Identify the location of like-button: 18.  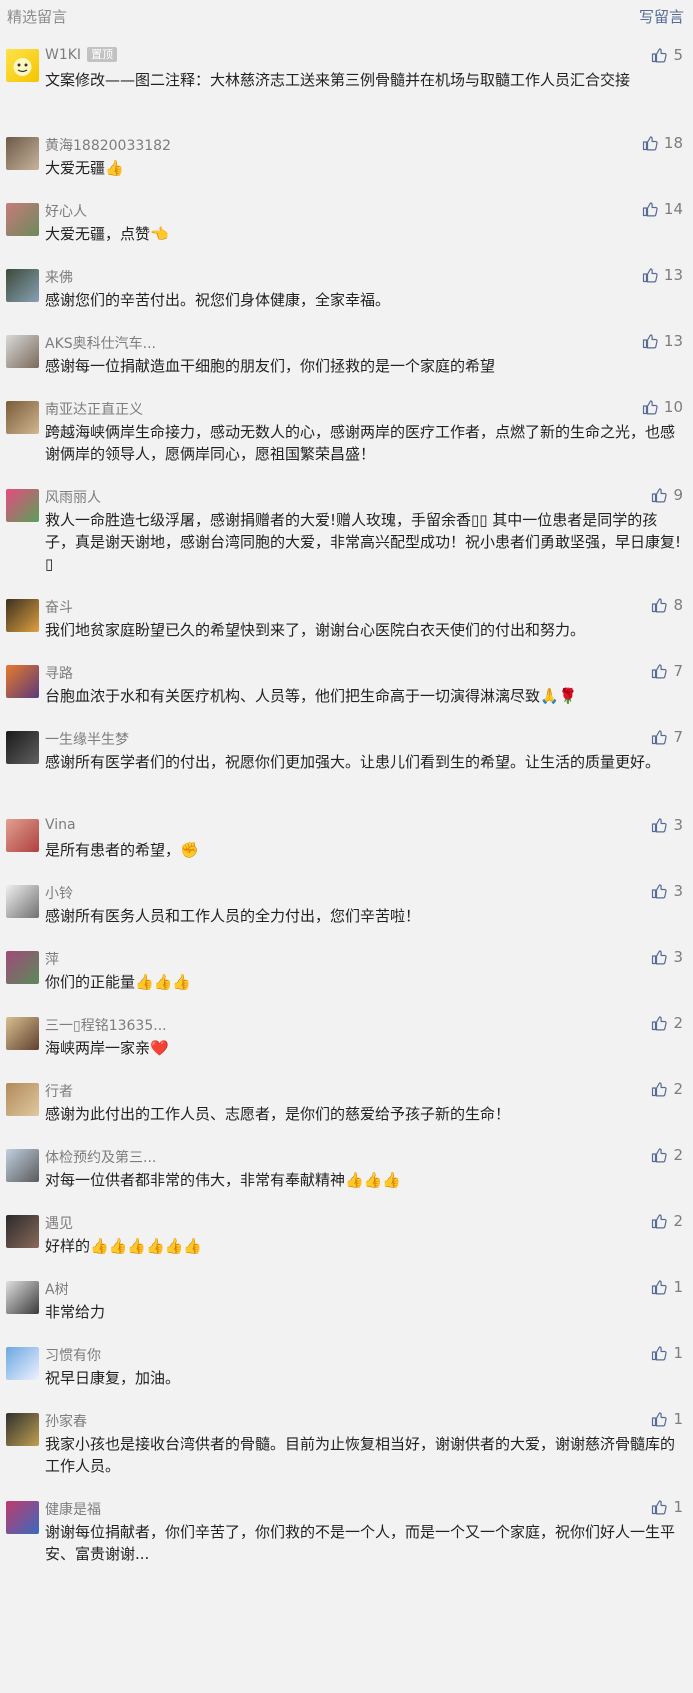
(662, 143).